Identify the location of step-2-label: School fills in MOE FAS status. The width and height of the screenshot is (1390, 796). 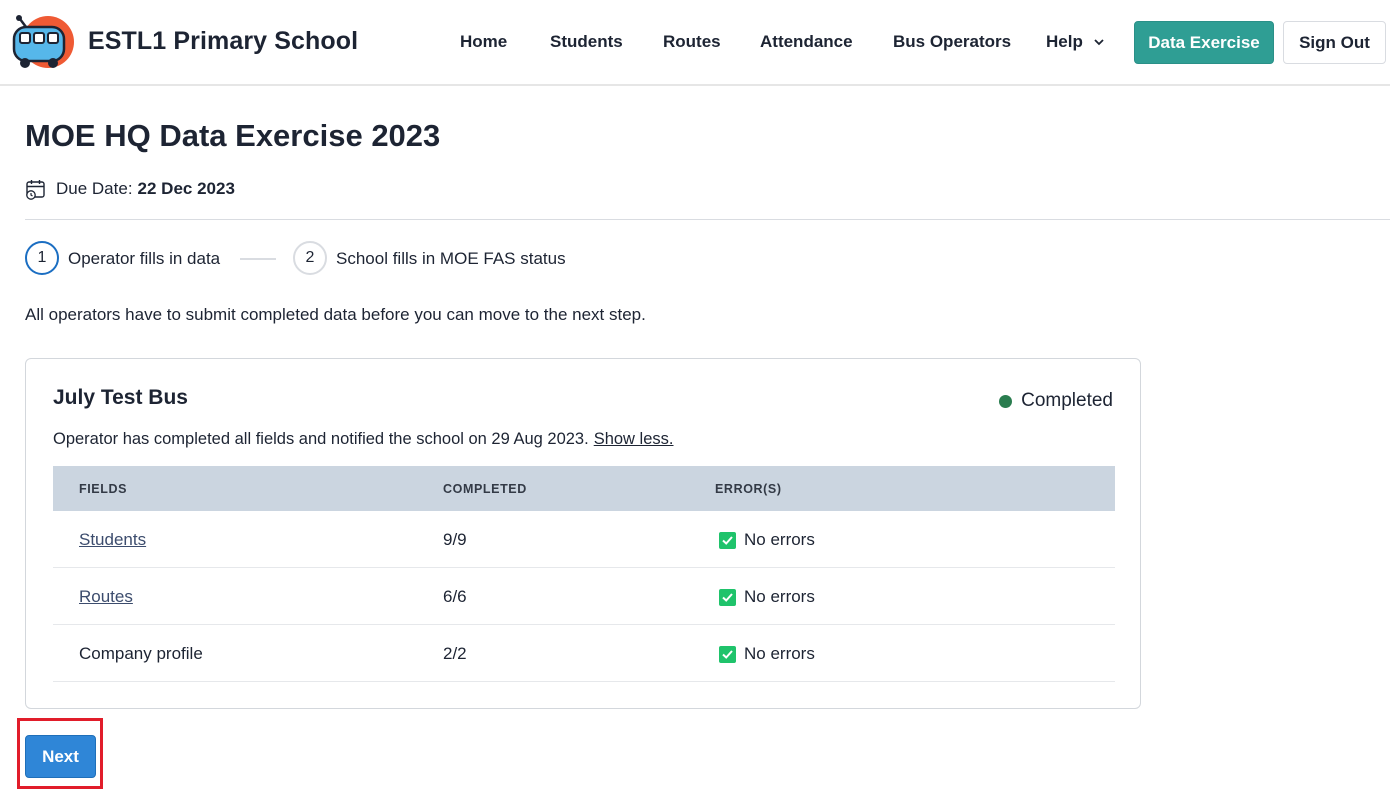
(451, 258).